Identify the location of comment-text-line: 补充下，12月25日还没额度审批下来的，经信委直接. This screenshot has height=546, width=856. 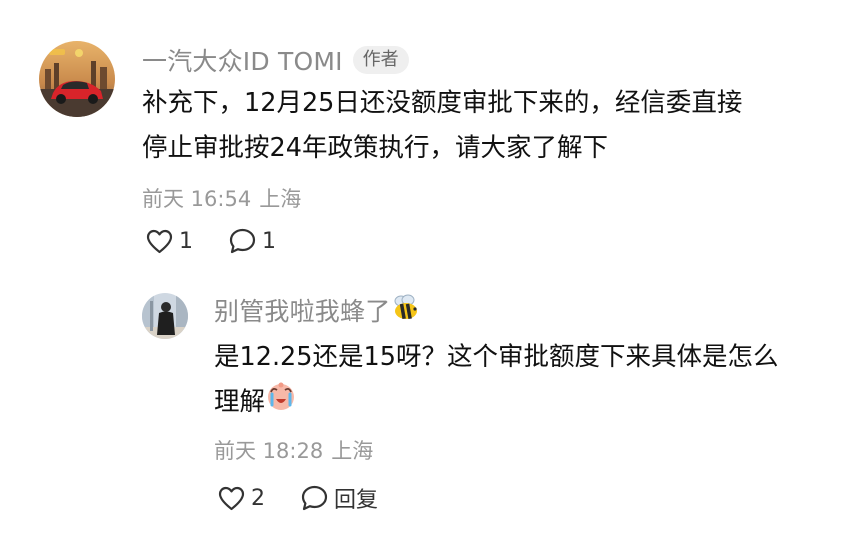
(442, 103).